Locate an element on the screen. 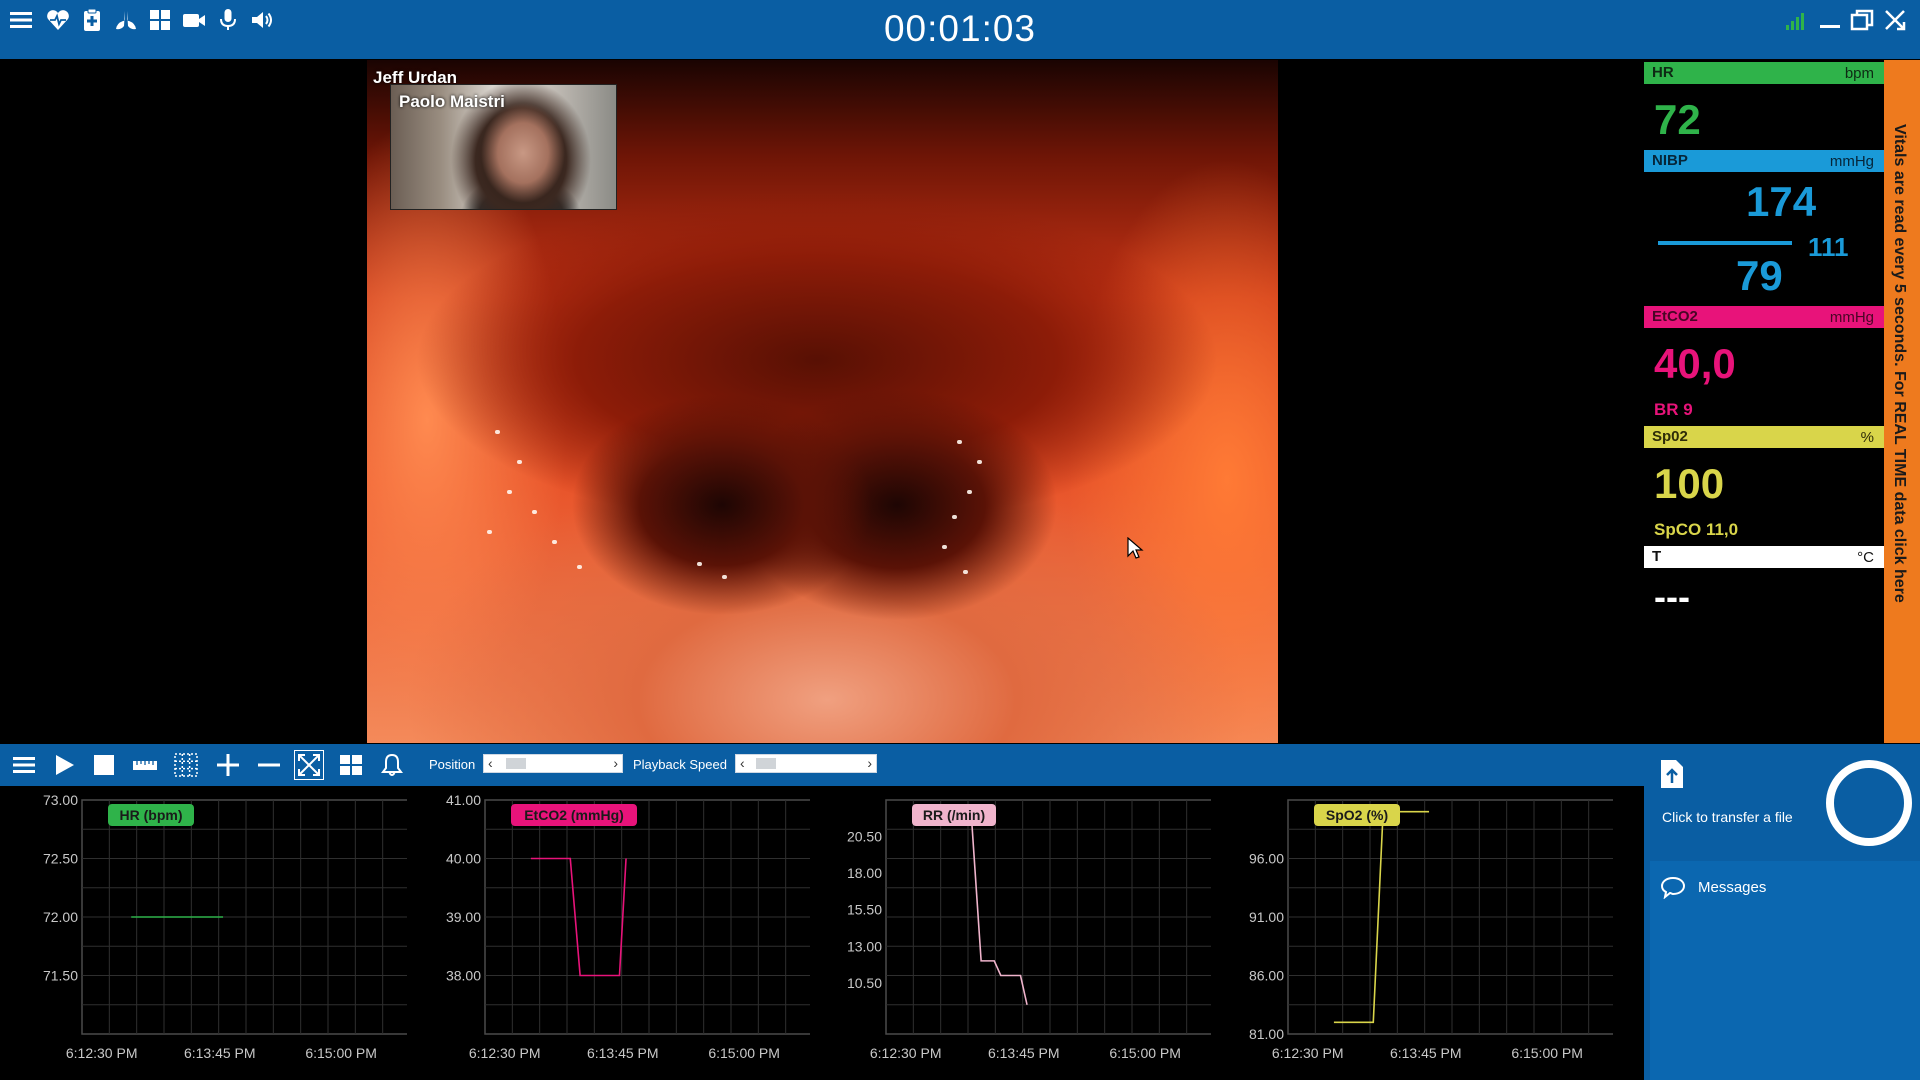  nibp-diastolic: 79 is located at coordinates (1759, 275).